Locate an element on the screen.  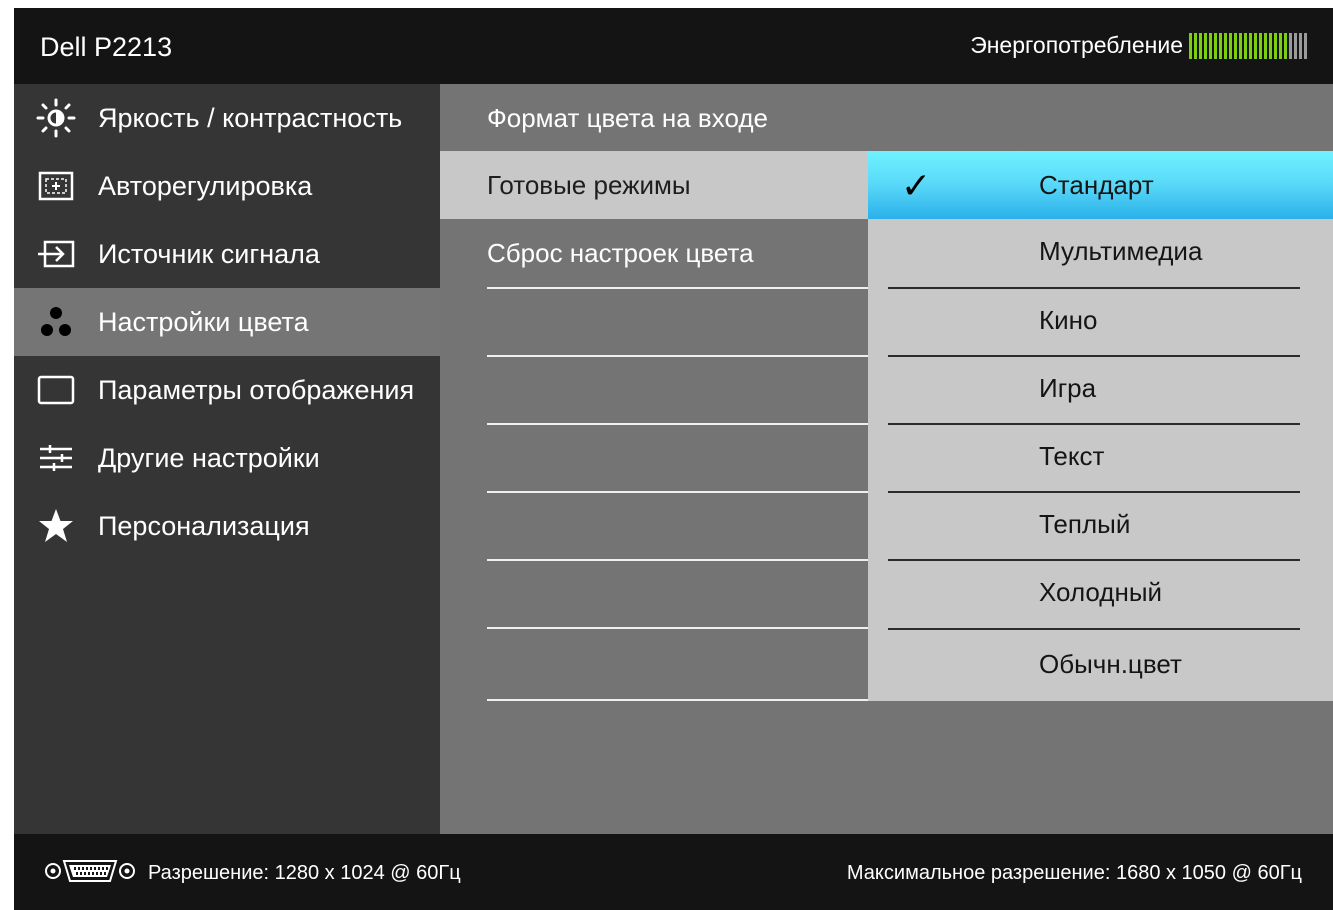
submenu-item-preset-modes: Готовые режимы is located at coordinates (654, 185).